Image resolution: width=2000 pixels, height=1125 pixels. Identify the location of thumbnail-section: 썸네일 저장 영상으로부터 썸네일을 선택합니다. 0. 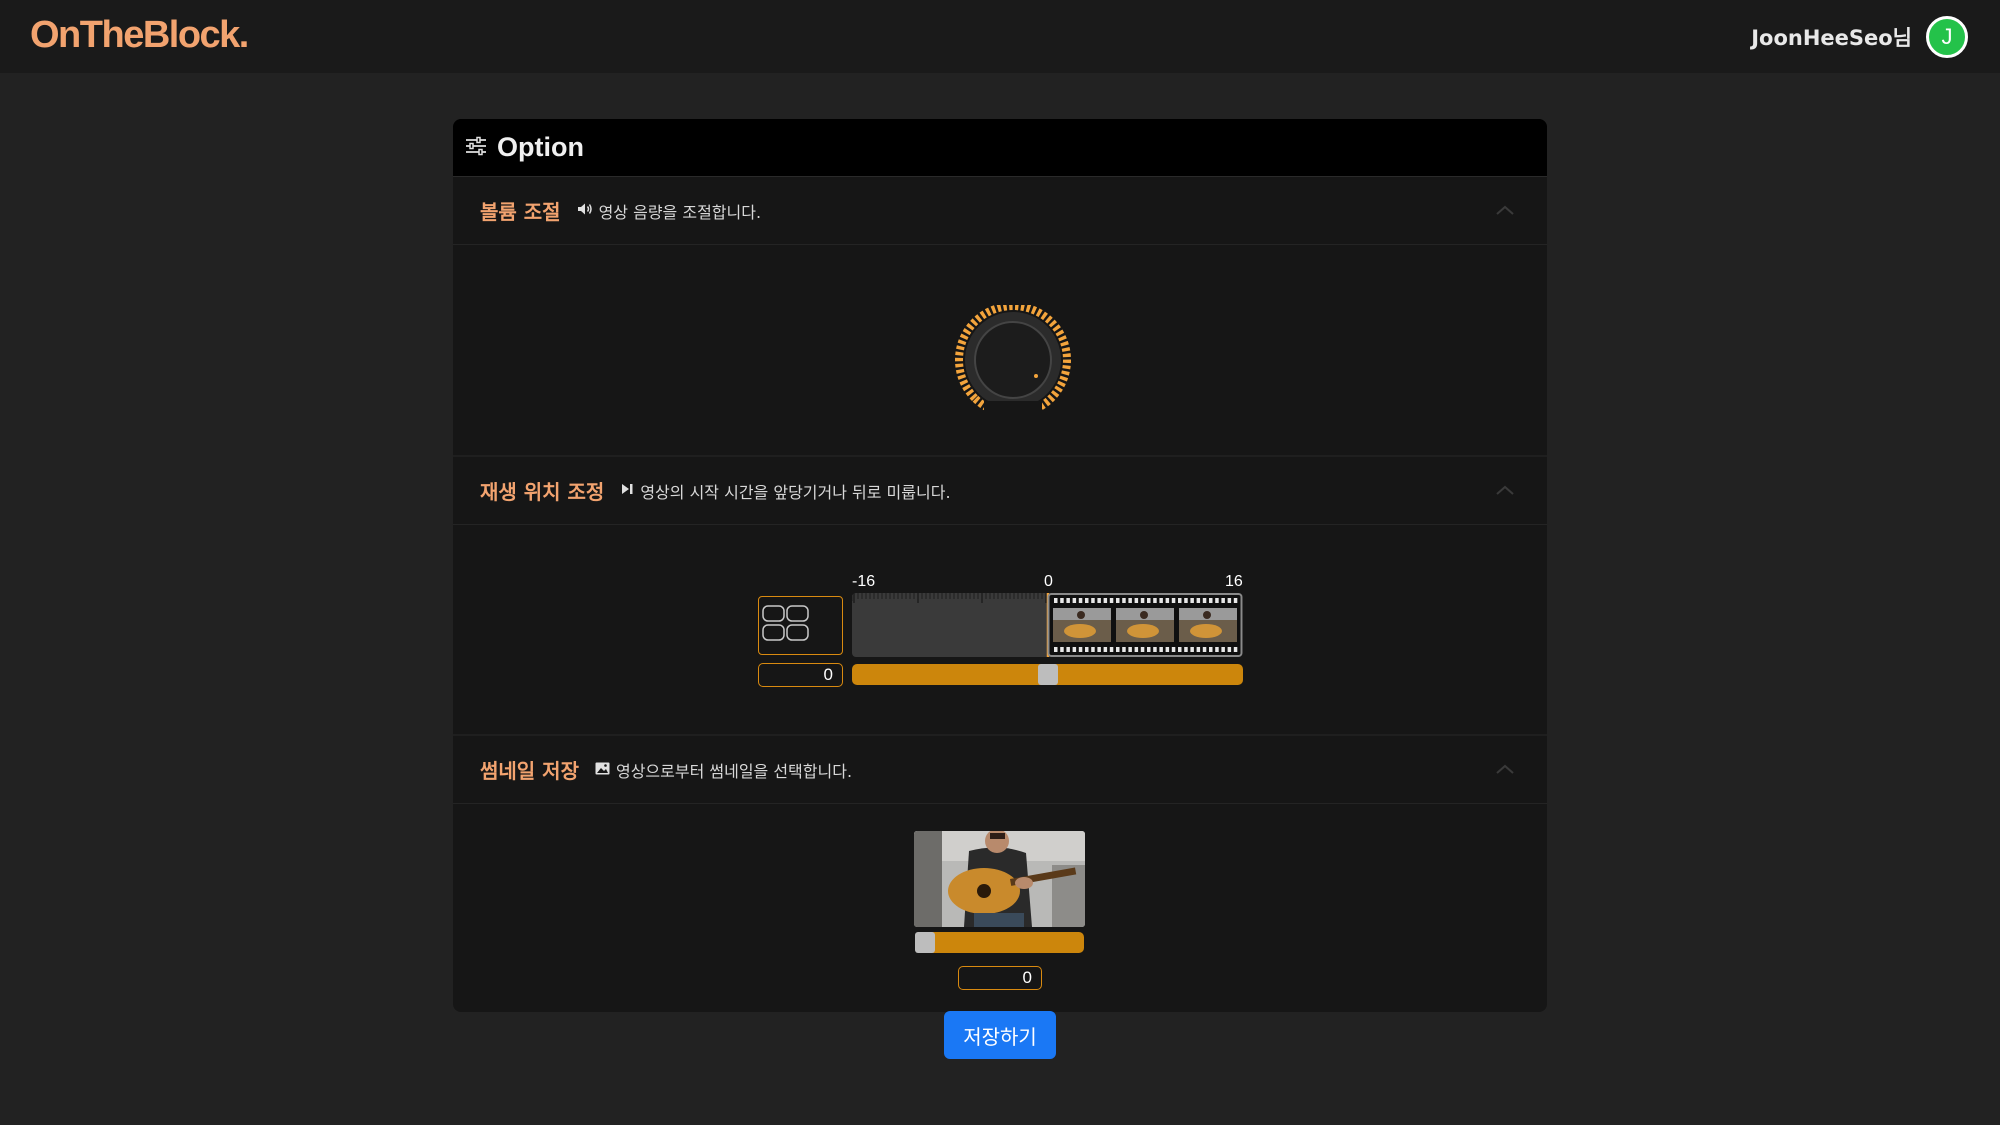
(1000, 874).